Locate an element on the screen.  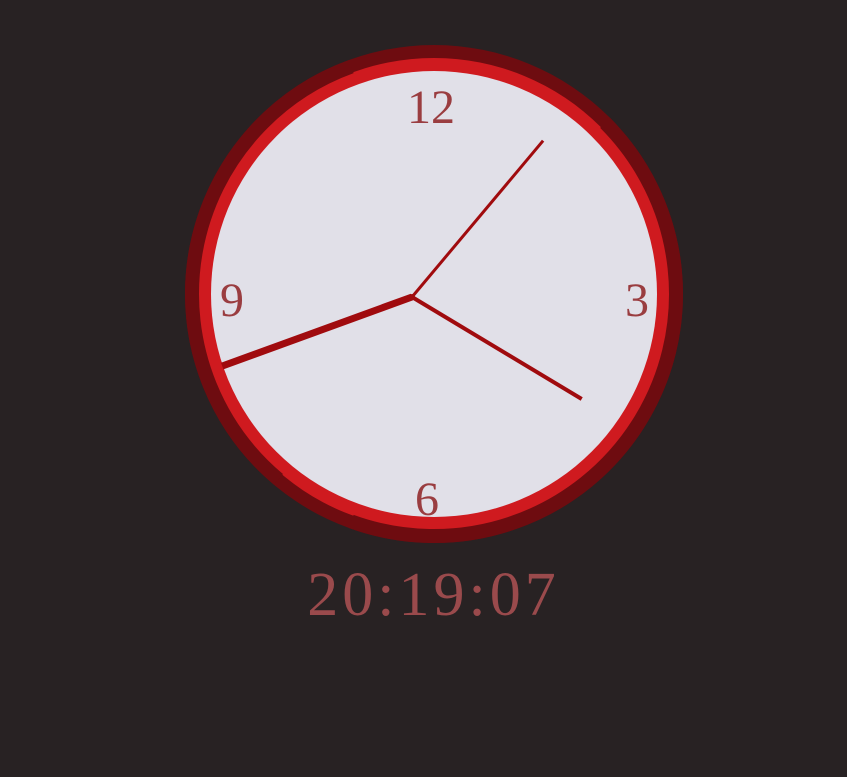
numeral-9: 9 is located at coordinates (232, 300).